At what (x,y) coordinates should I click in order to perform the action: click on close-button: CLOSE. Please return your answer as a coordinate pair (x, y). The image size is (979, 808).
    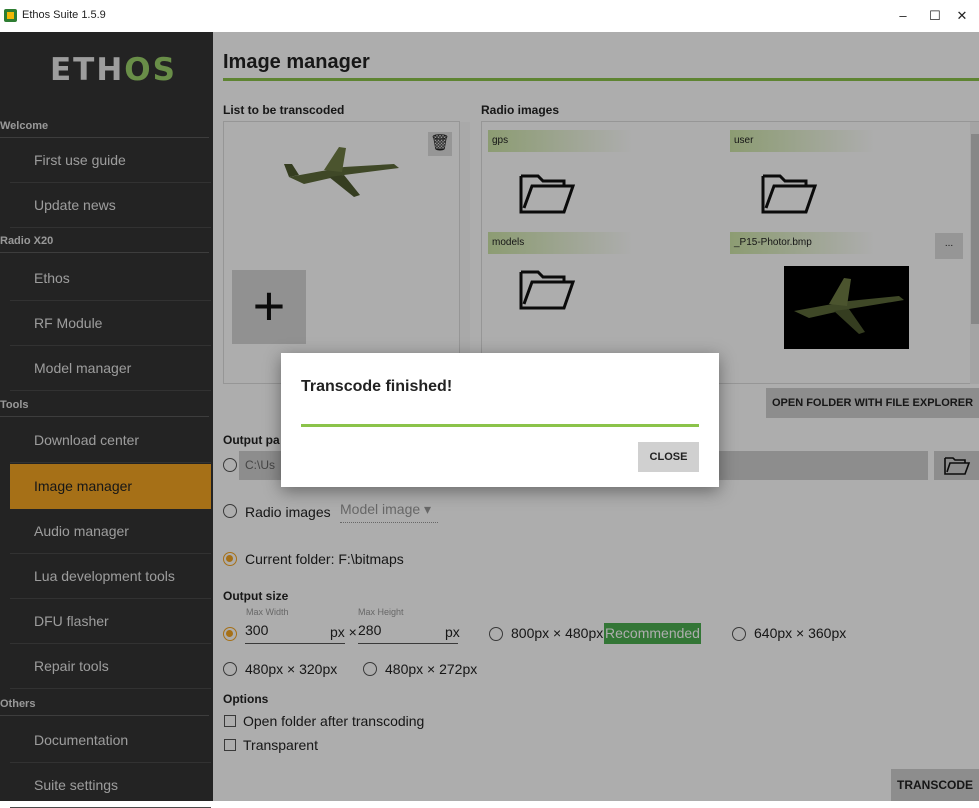
    Looking at the image, I should click on (668, 457).